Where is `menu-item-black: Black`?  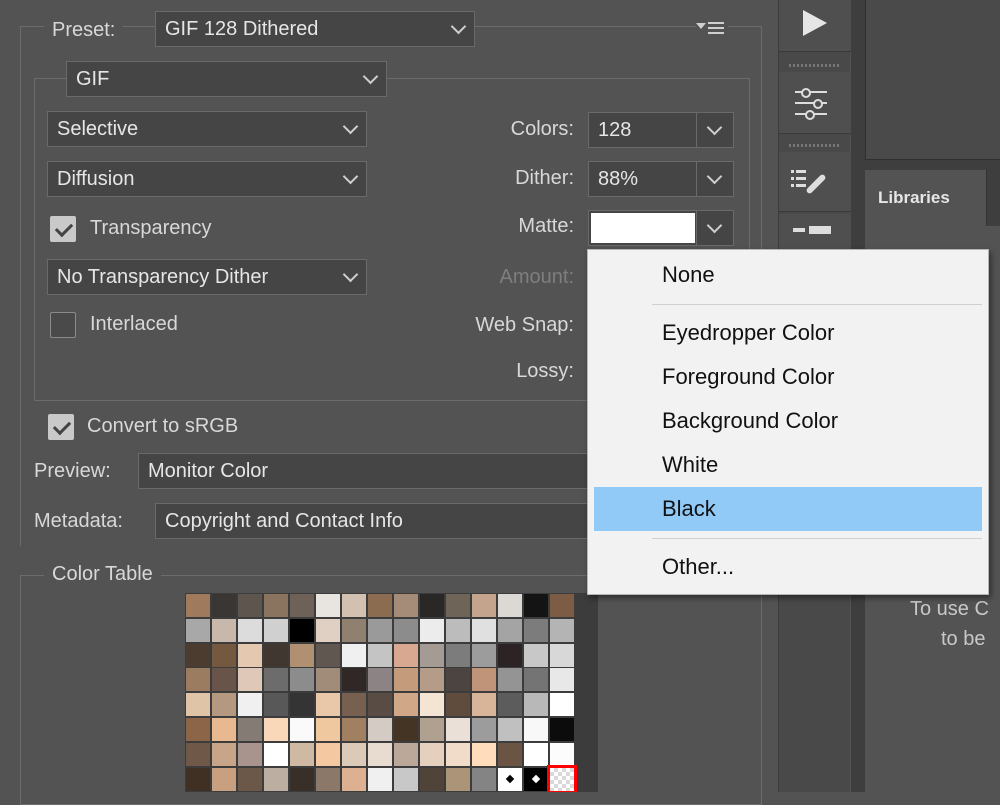
menu-item-black: Black is located at coordinates (788, 509).